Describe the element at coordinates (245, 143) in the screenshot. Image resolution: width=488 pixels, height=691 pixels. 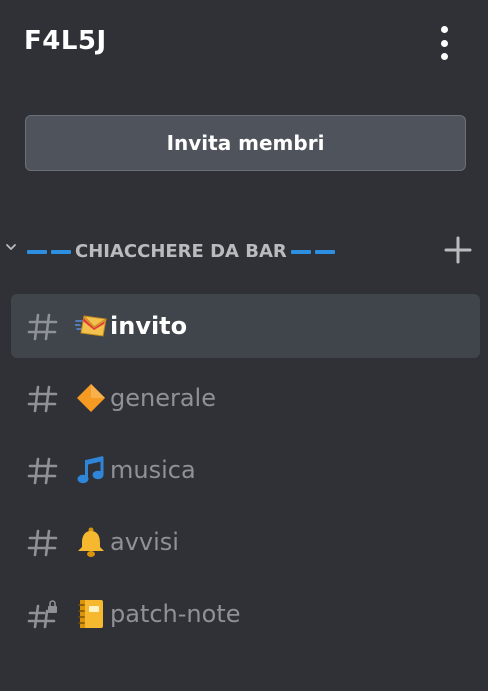
I see `invite-members-button: Invita membri` at that location.